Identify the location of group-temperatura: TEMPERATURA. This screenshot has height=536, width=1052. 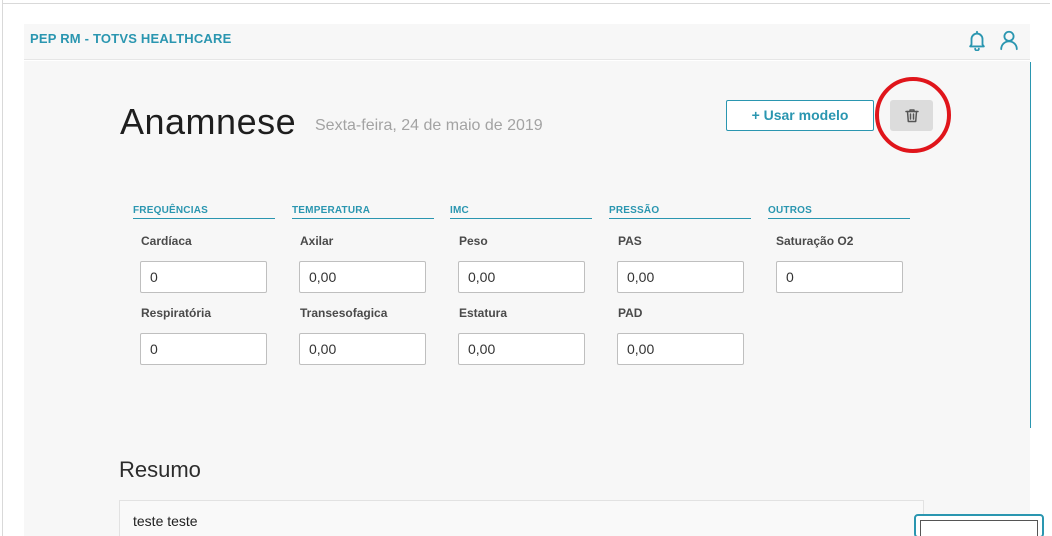
(363, 212).